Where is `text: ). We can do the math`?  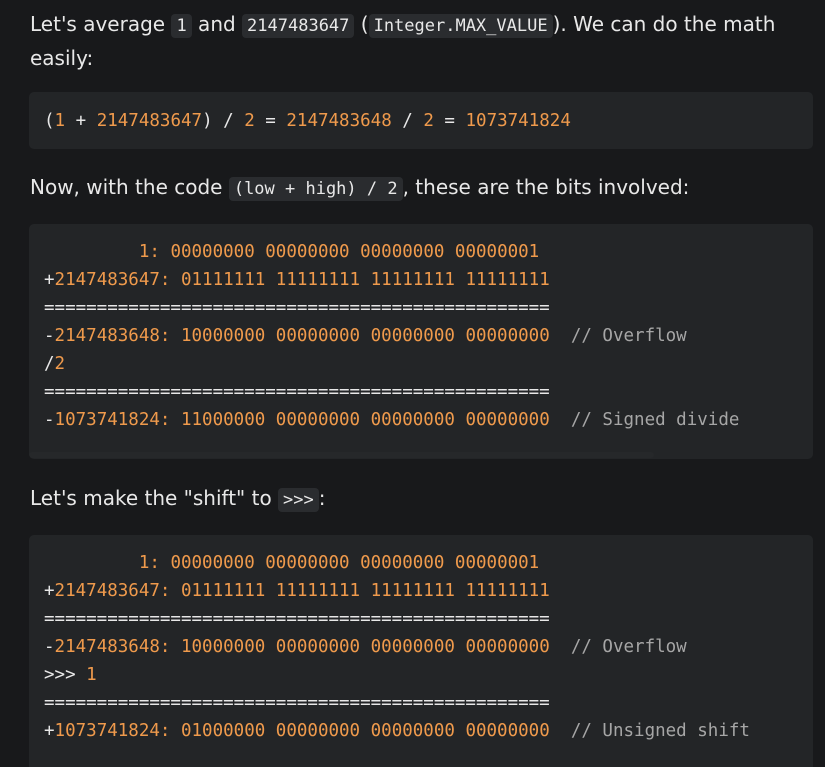 text: ). We can do the math is located at coordinates (664, 24).